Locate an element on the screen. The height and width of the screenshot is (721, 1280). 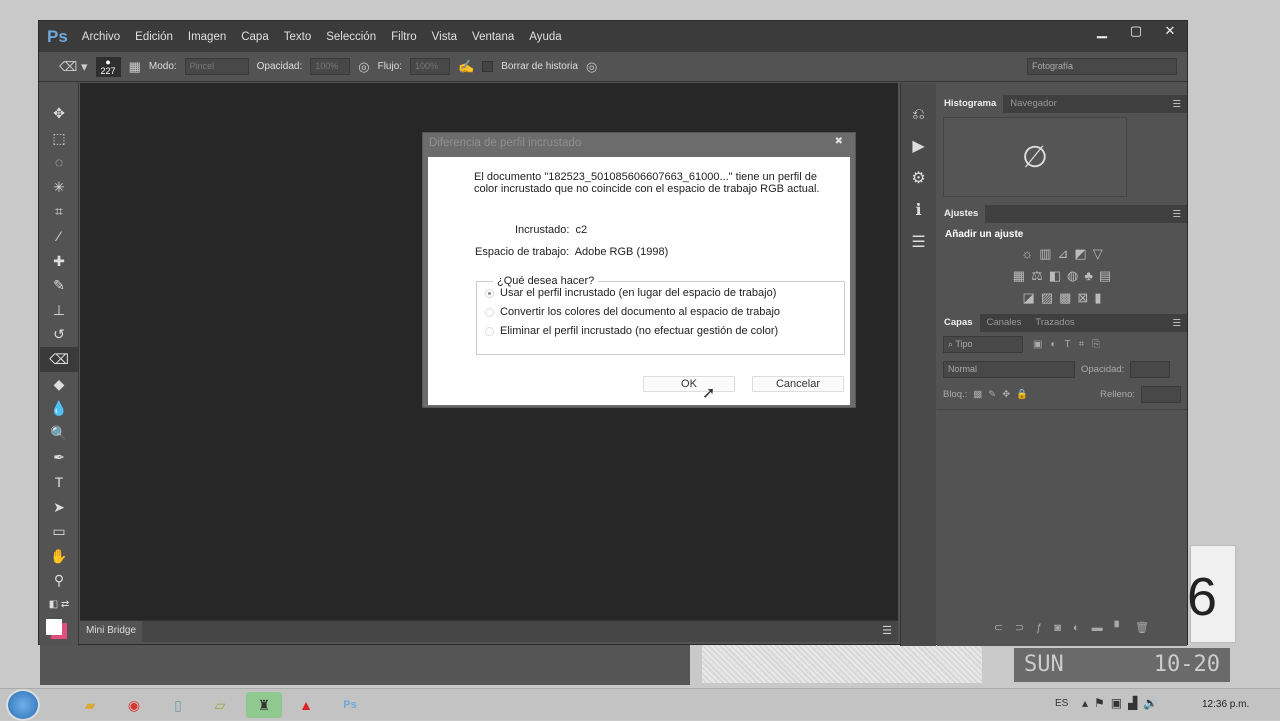
brush-tool-icon: ✎ is located at coordinates (59, 285).